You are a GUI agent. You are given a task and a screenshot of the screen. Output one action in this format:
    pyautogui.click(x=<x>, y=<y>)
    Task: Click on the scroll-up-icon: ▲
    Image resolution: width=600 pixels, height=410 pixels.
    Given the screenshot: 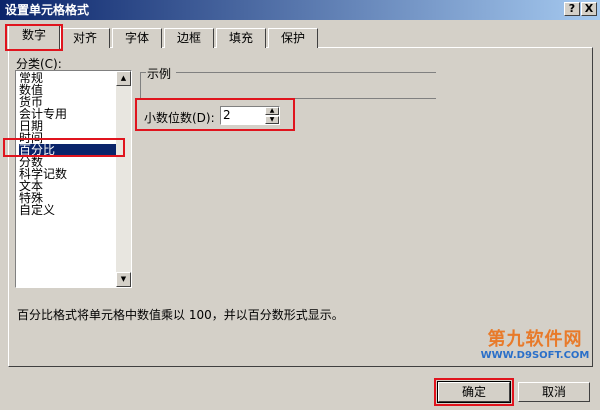 What is the action you would take?
    pyautogui.click(x=123, y=78)
    